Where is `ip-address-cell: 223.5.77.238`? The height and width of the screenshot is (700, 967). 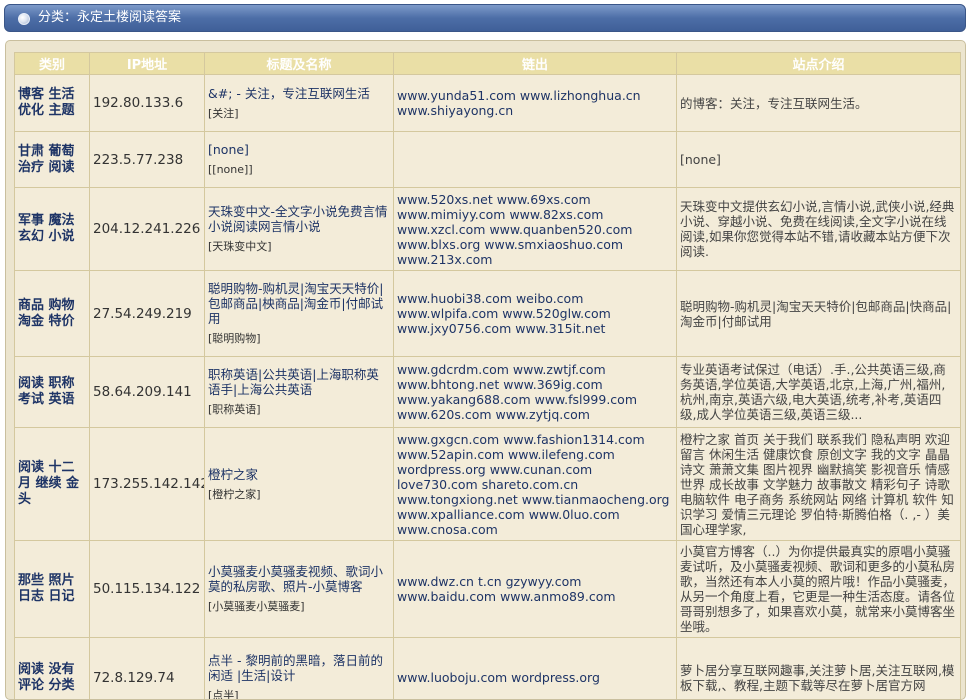
ip-address-cell: 223.5.77.238 is located at coordinates (147, 160).